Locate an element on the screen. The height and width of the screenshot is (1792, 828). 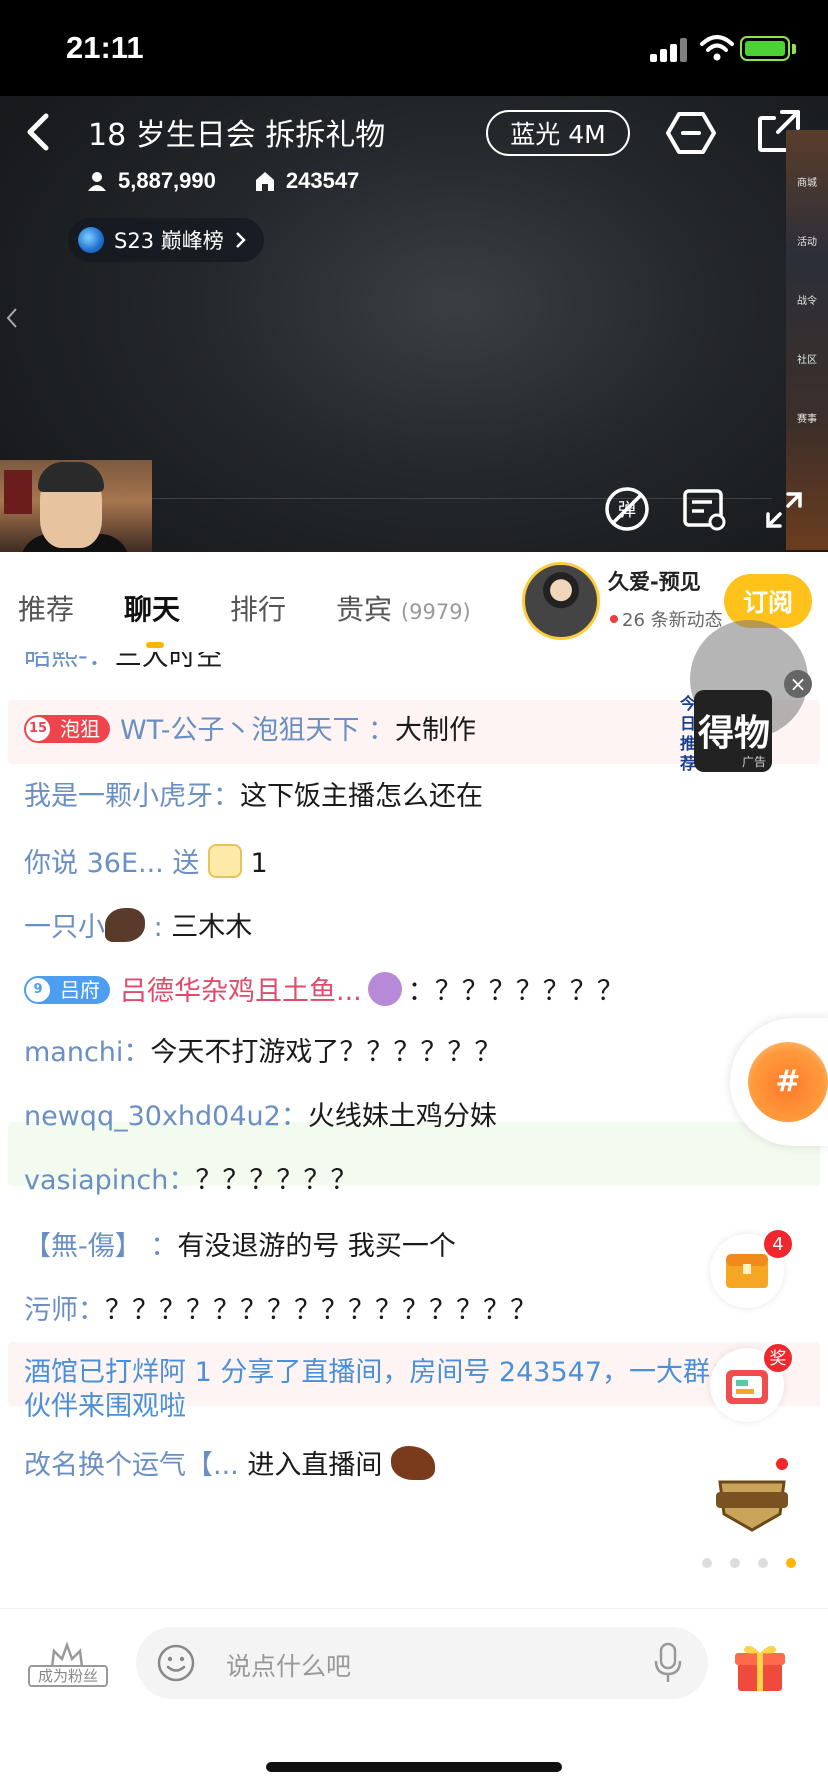
hexagon-menu-icon is located at coordinates (691, 133).